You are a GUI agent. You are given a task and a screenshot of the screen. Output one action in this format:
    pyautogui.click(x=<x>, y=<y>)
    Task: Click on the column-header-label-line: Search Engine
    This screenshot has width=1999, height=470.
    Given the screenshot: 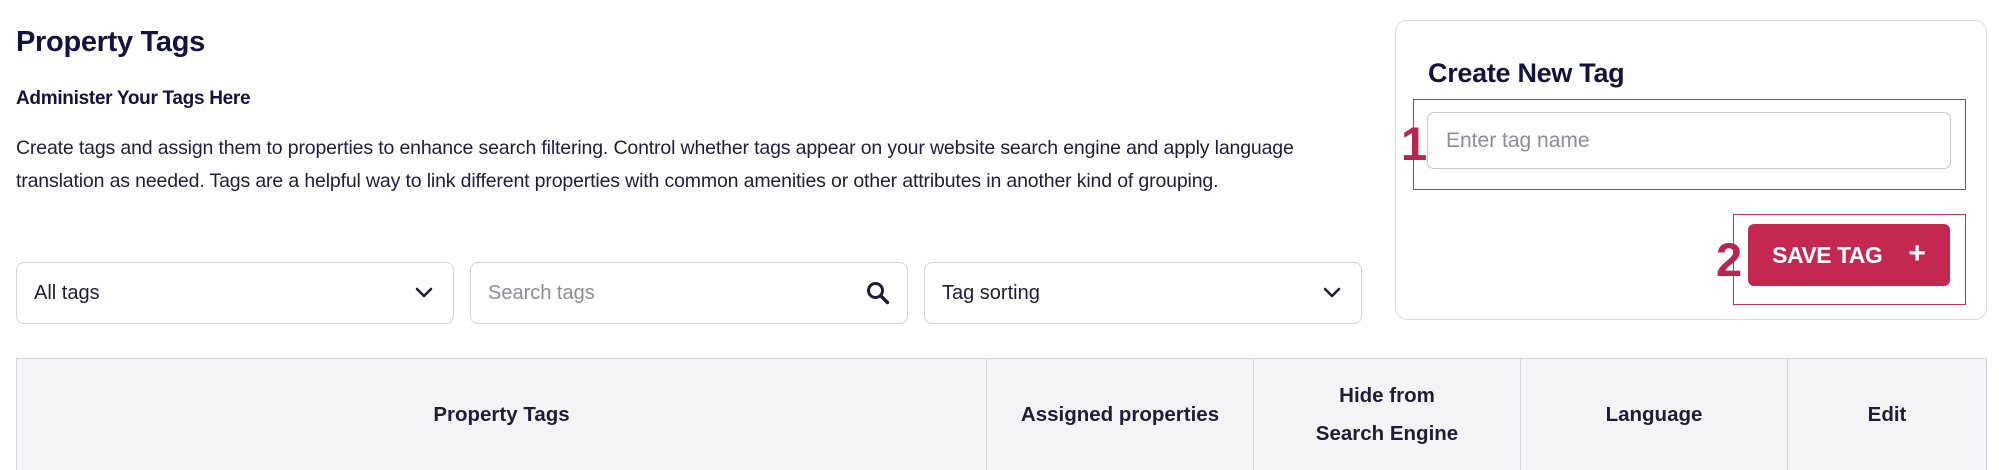 What is the action you would take?
    pyautogui.click(x=1387, y=433)
    